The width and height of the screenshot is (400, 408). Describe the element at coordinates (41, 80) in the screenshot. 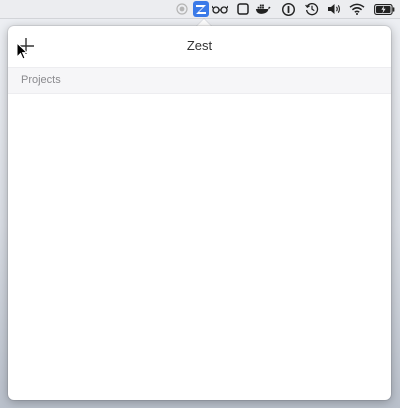

I see `projects-section-label: Projects` at that location.